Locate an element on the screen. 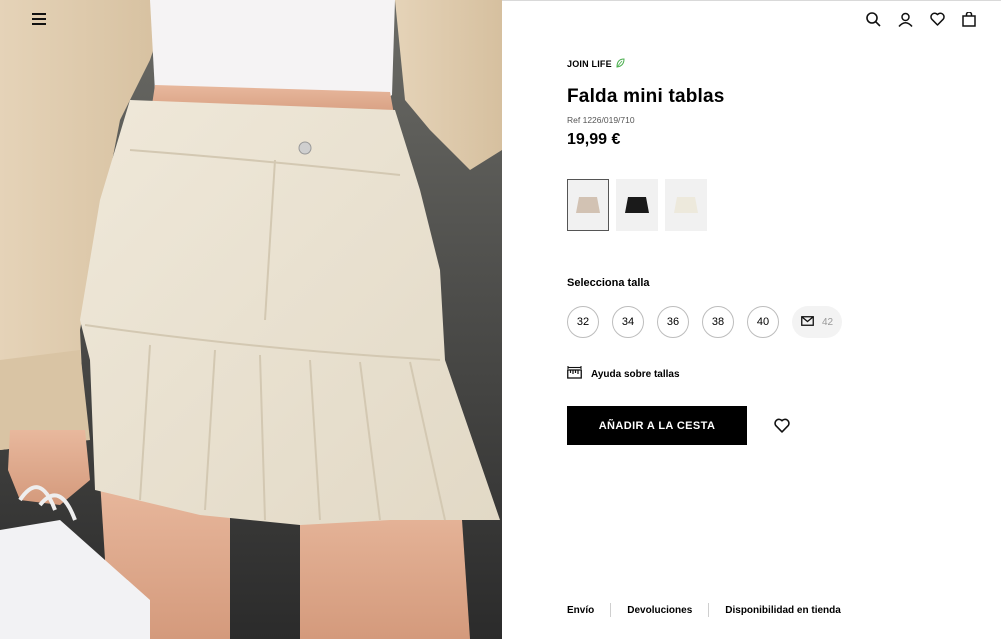  size-help-label: Ayuda sobre tallas is located at coordinates (635, 374).